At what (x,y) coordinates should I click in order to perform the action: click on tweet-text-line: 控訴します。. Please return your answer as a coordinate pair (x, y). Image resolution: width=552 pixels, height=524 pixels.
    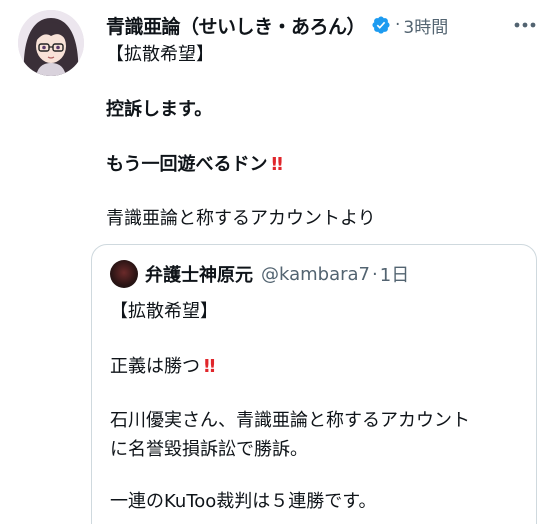
    Looking at the image, I should click on (159, 109).